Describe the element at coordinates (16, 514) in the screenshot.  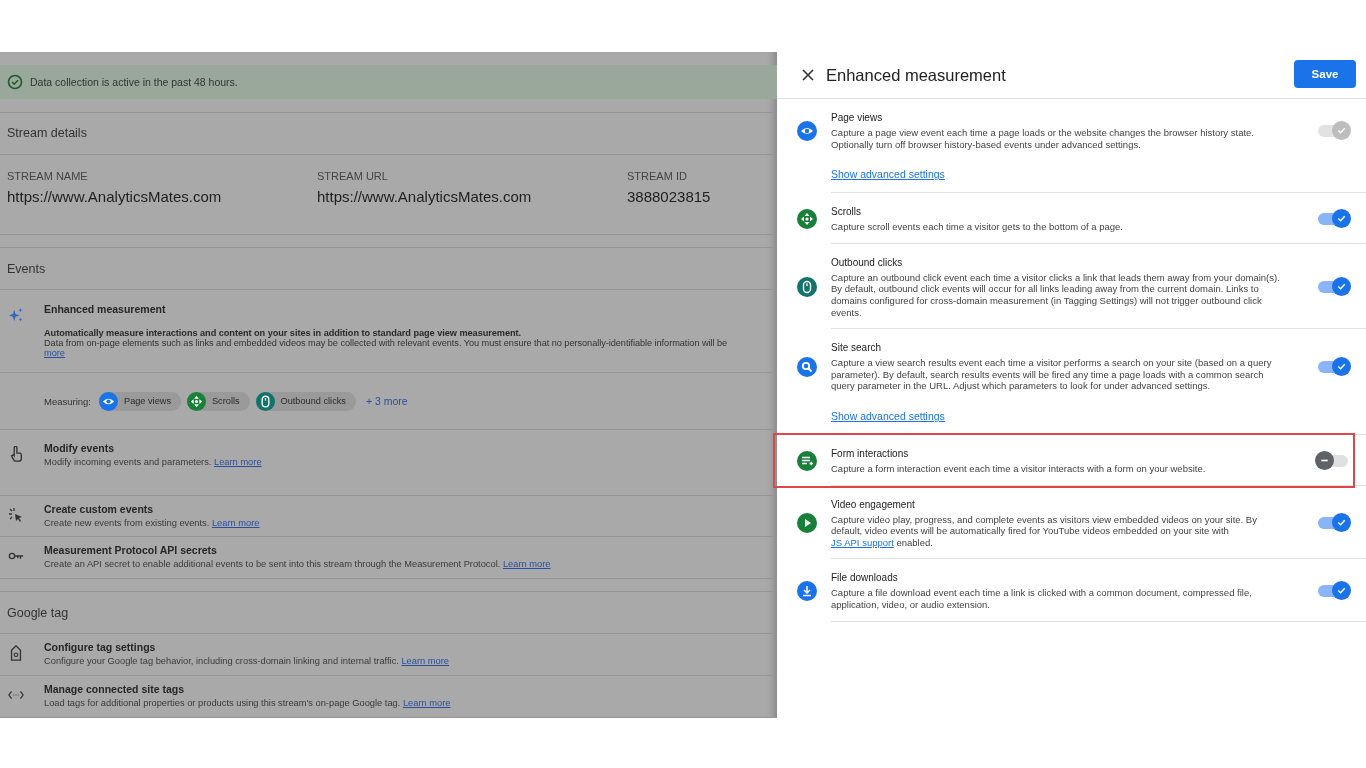
I see `click-icon` at that location.